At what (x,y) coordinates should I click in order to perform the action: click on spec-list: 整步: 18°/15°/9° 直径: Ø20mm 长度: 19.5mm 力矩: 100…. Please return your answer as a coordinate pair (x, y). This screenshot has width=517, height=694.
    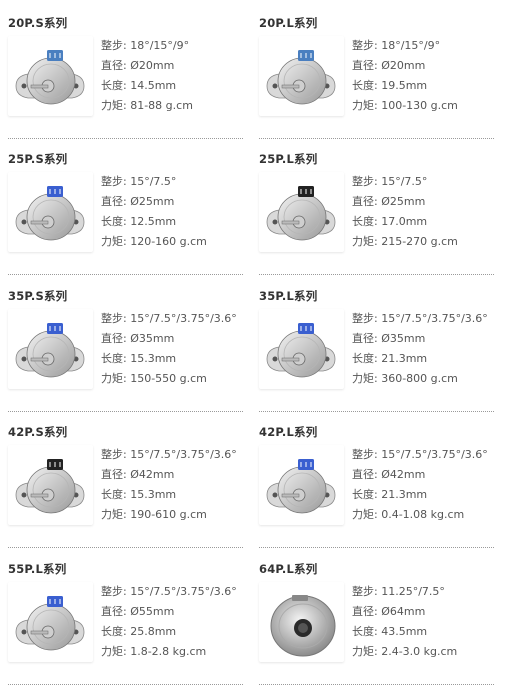
    Looking at the image, I should click on (405, 76).